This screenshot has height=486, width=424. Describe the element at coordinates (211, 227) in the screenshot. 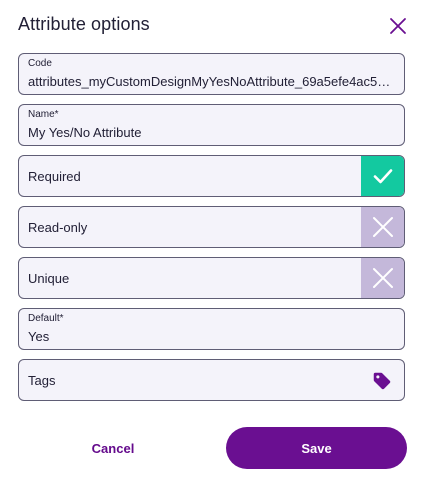

I see `read-only-field: Read-only` at that location.